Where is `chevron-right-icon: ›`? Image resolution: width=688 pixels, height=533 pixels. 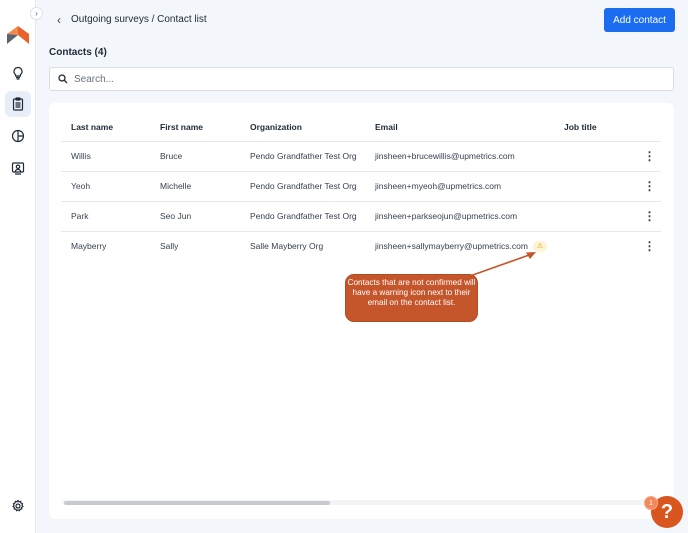 chevron-right-icon: › is located at coordinates (36, 13).